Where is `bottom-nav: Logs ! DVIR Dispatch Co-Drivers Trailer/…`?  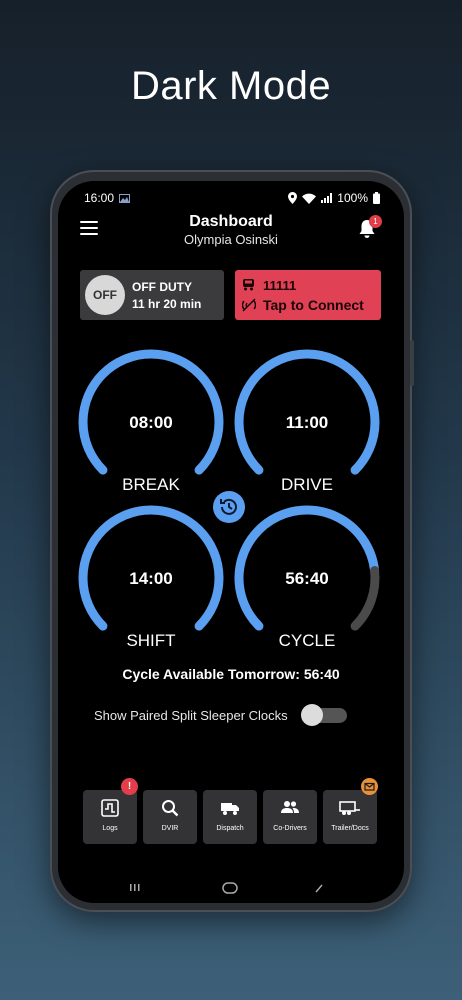
bottom-nav: Logs ! DVIR Dispatch Co-Drivers Trailer/… is located at coordinates (233, 811).